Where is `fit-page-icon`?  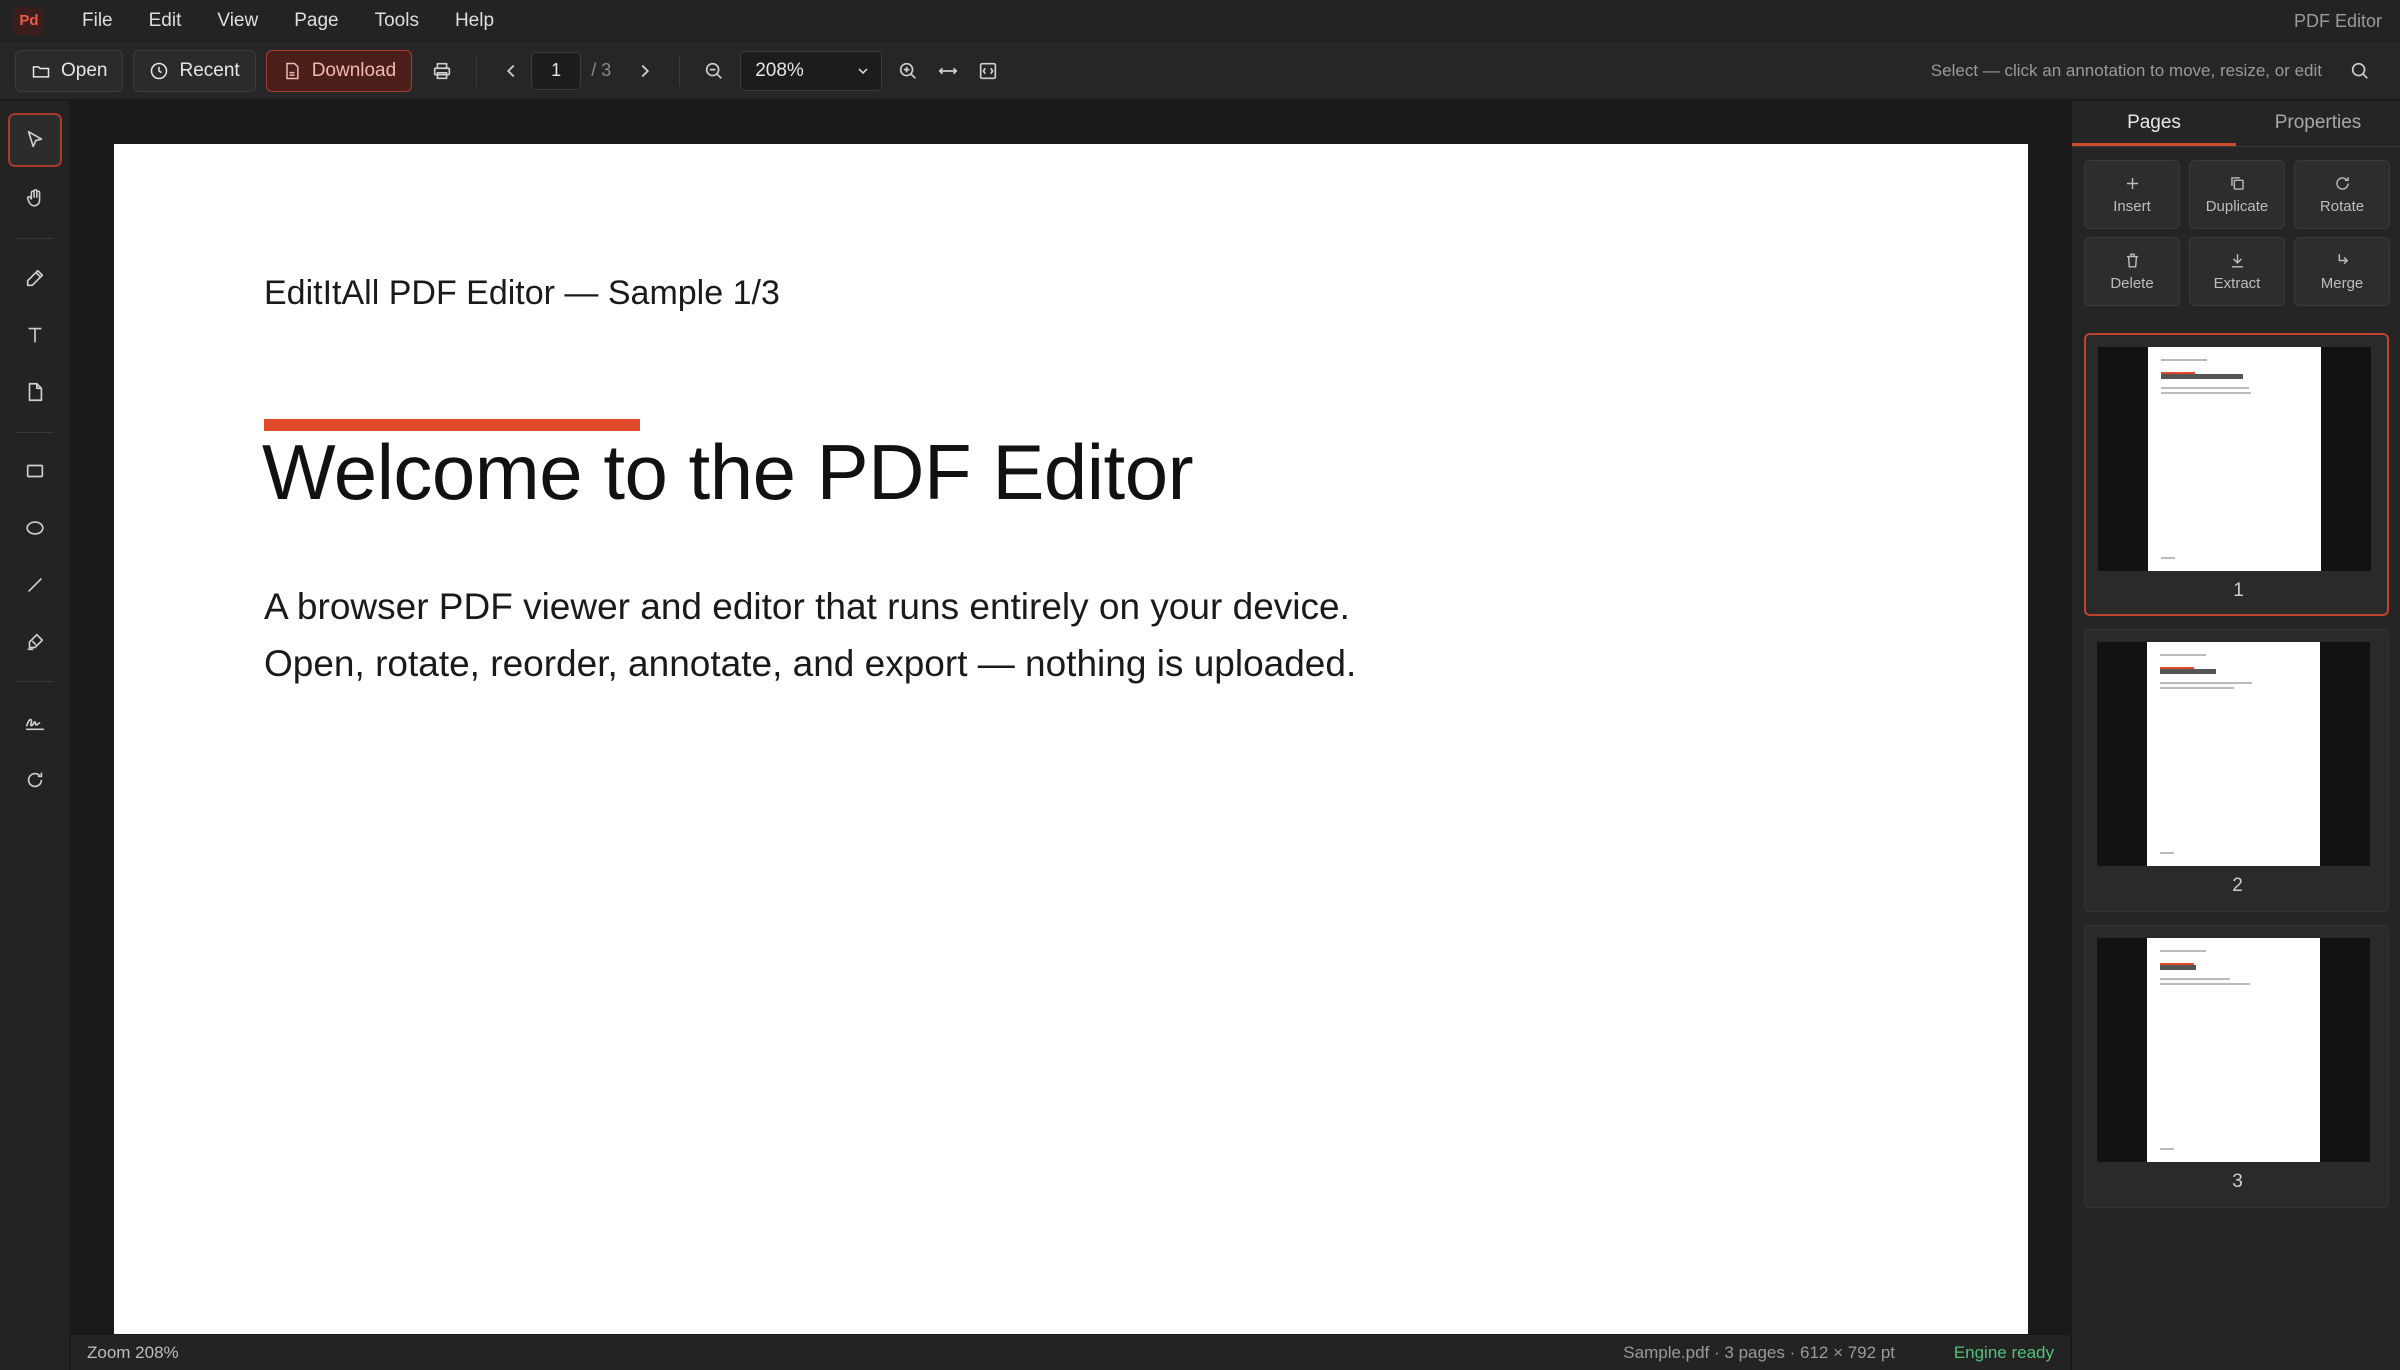 fit-page-icon is located at coordinates (988, 70).